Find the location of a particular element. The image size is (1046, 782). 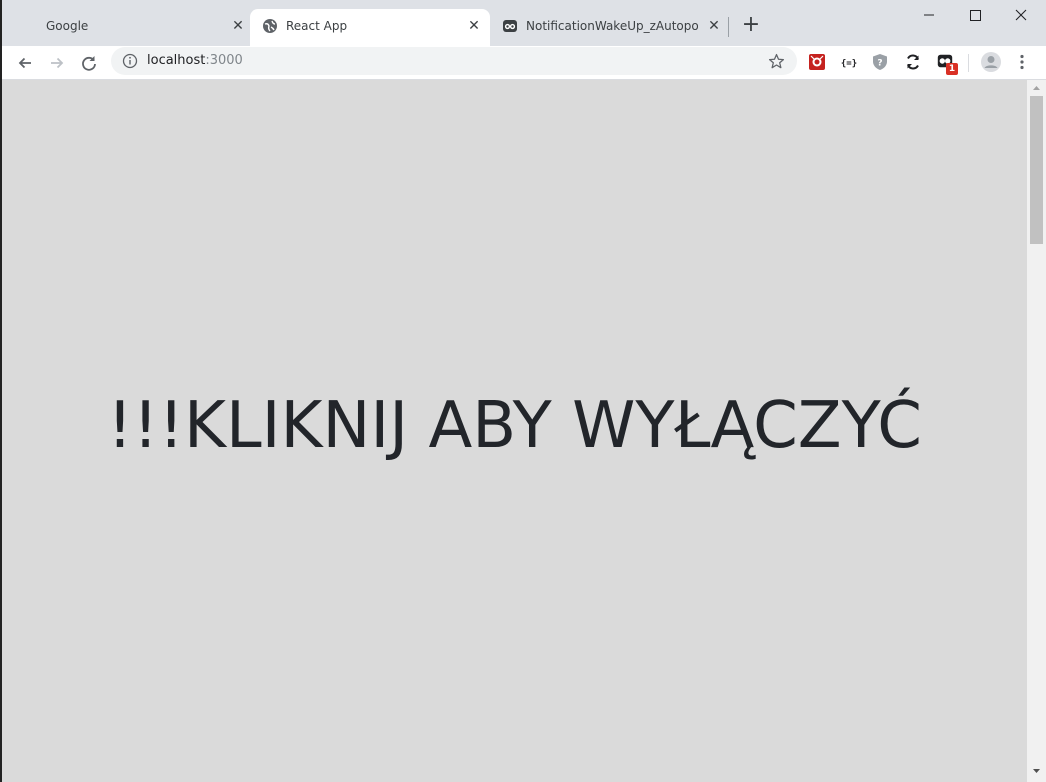

notification-extension: 1 is located at coordinates (947, 63).